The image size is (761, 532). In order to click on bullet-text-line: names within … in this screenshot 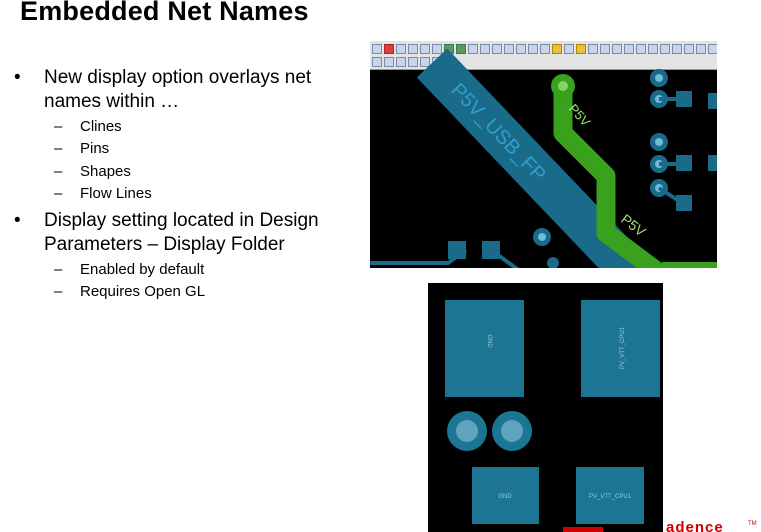, I will do `click(112, 101)`.